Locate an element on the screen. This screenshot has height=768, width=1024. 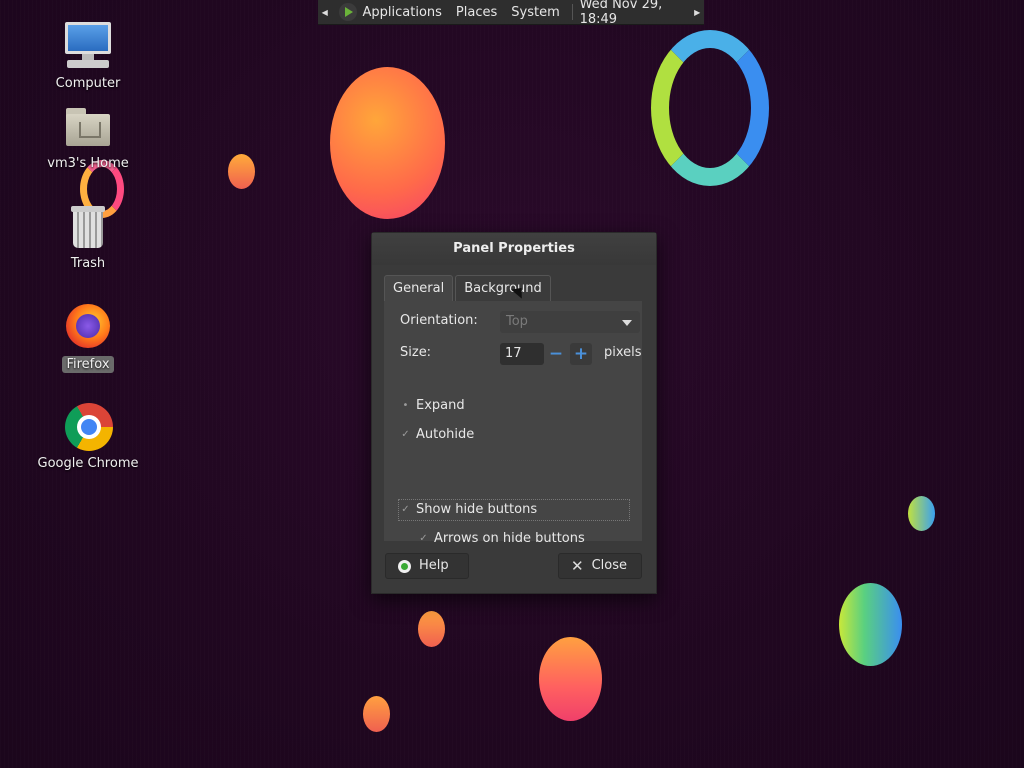
desktop-icon-computer: Computer is located at coordinates (88, 56).